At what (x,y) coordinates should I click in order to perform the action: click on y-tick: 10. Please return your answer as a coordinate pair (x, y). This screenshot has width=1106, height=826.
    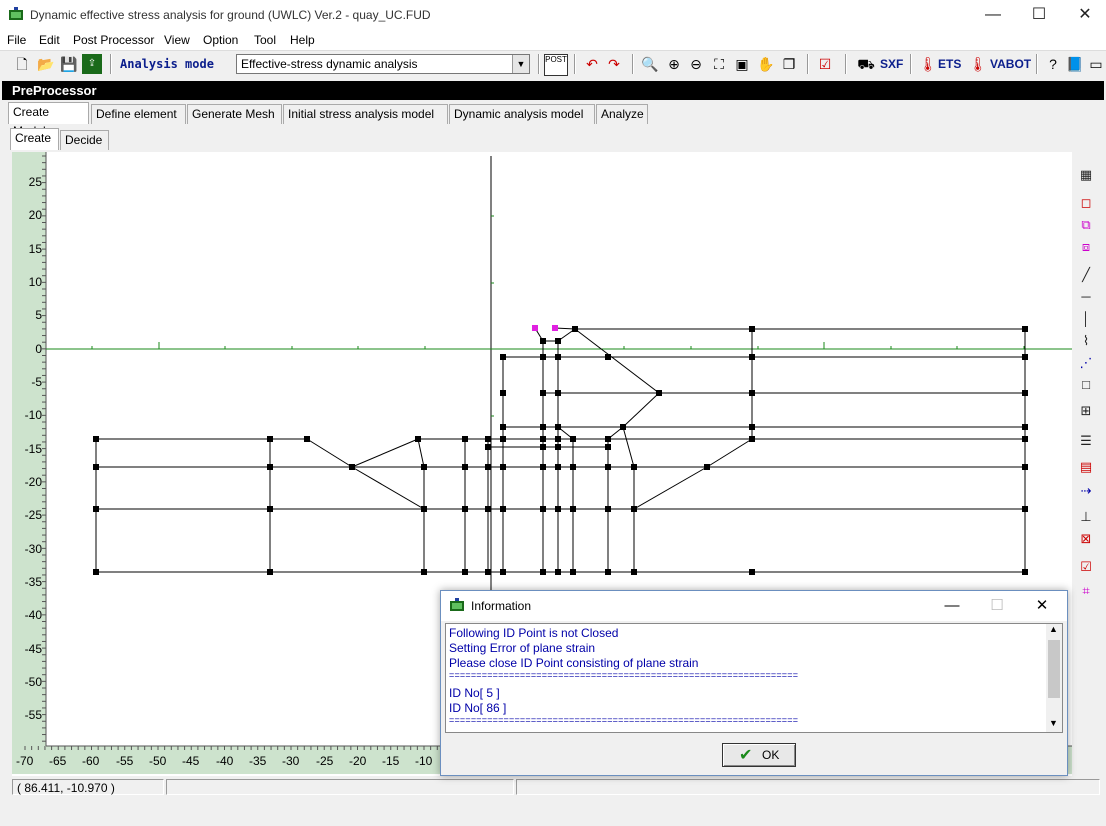
    Looking at the image, I should click on (35, 282).